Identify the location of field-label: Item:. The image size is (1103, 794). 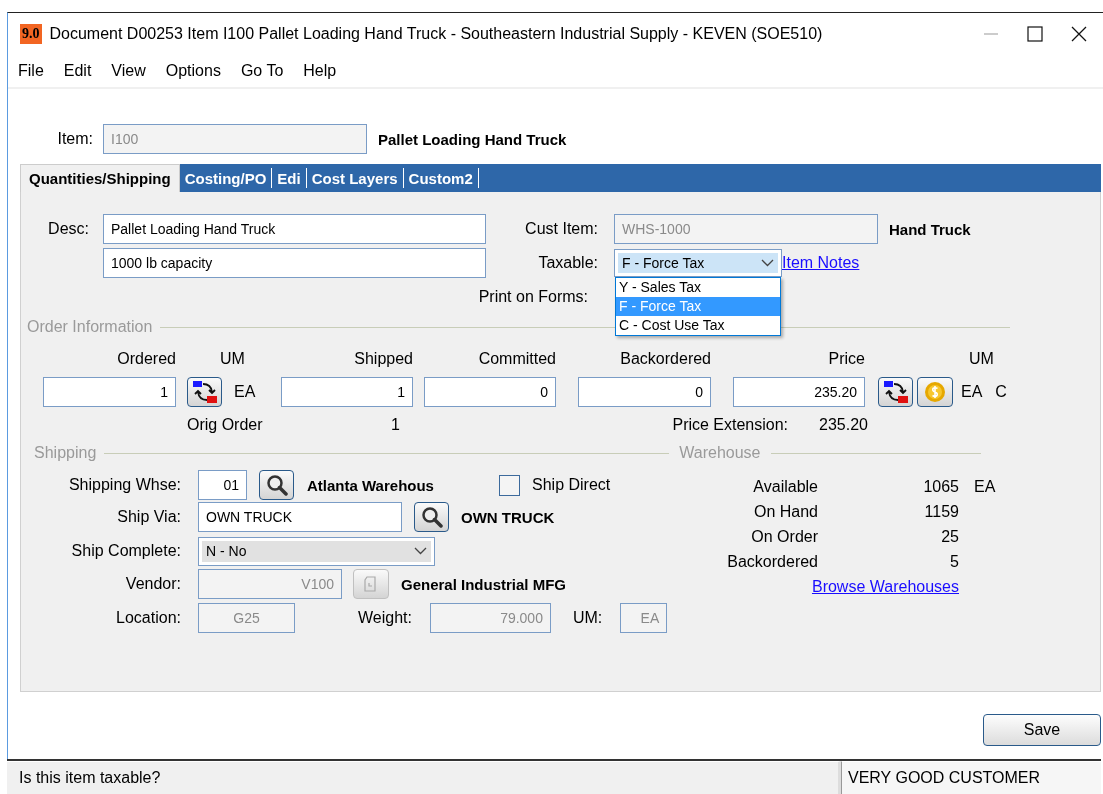
(74, 139).